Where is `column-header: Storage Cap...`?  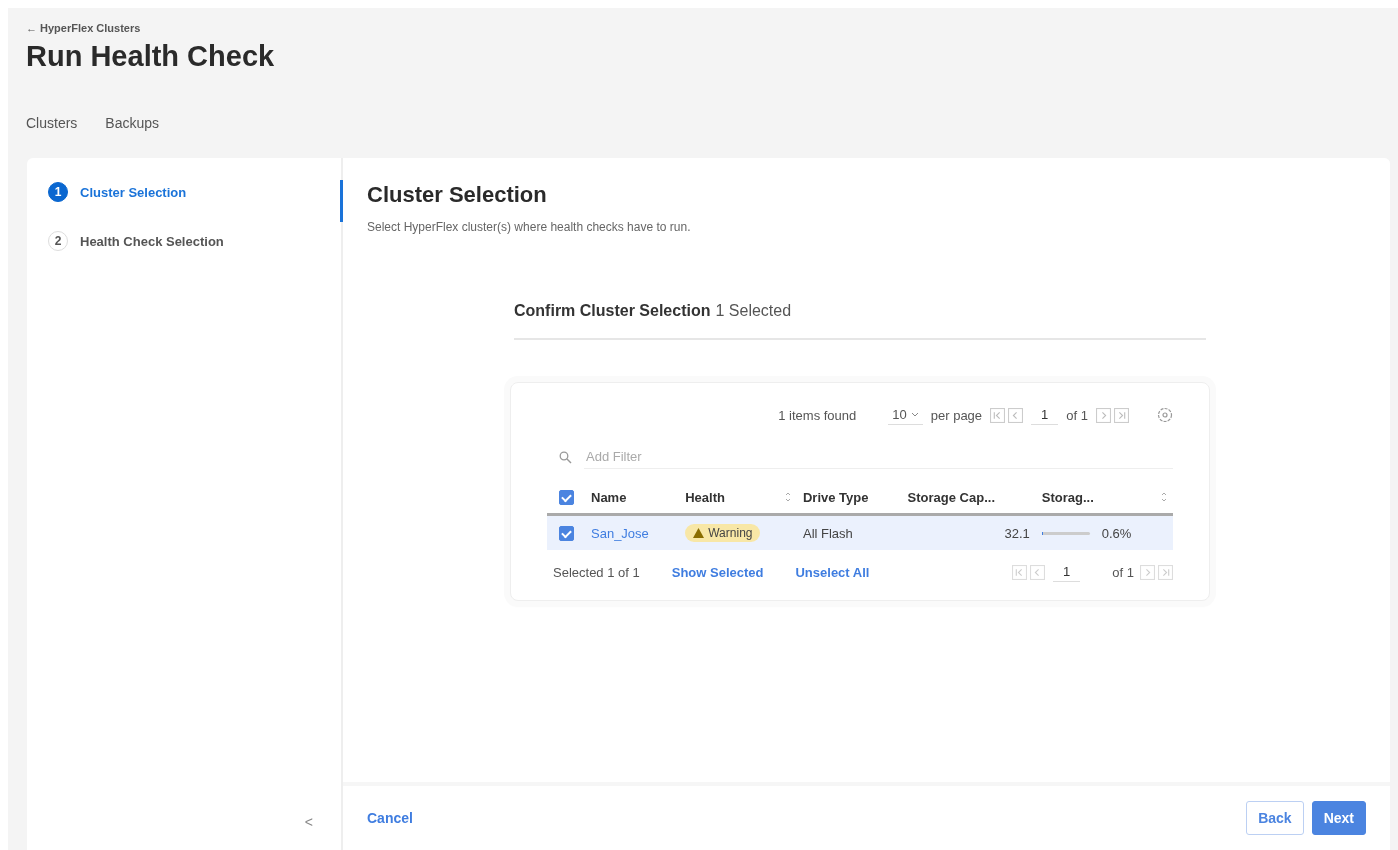
column-header: Storage Cap... is located at coordinates (951, 497).